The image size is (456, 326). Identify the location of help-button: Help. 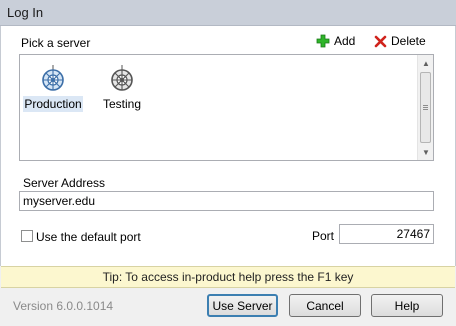
(407, 305).